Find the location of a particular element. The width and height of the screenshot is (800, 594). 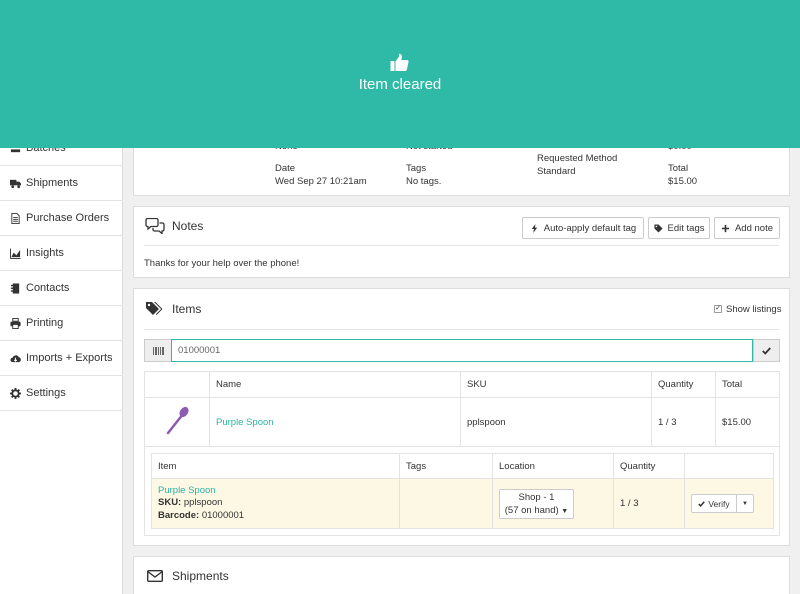

verify-label: Verify is located at coordinates (719, 503).